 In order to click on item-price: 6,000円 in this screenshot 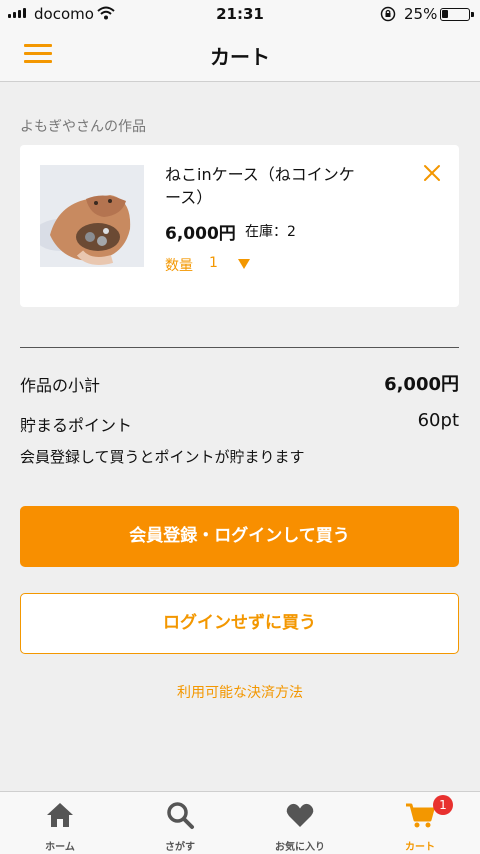, I will do `click(200, 234)`.